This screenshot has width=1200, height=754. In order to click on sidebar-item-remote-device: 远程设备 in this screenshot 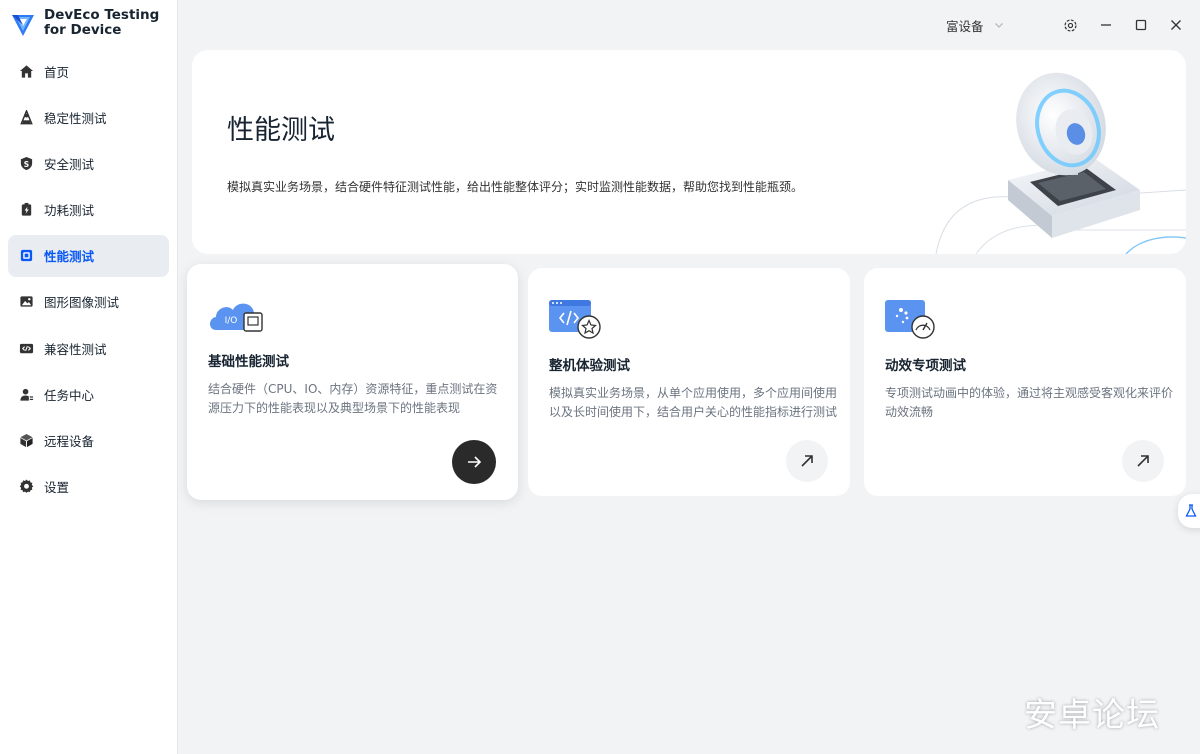, I will do `click(88, 441)`.